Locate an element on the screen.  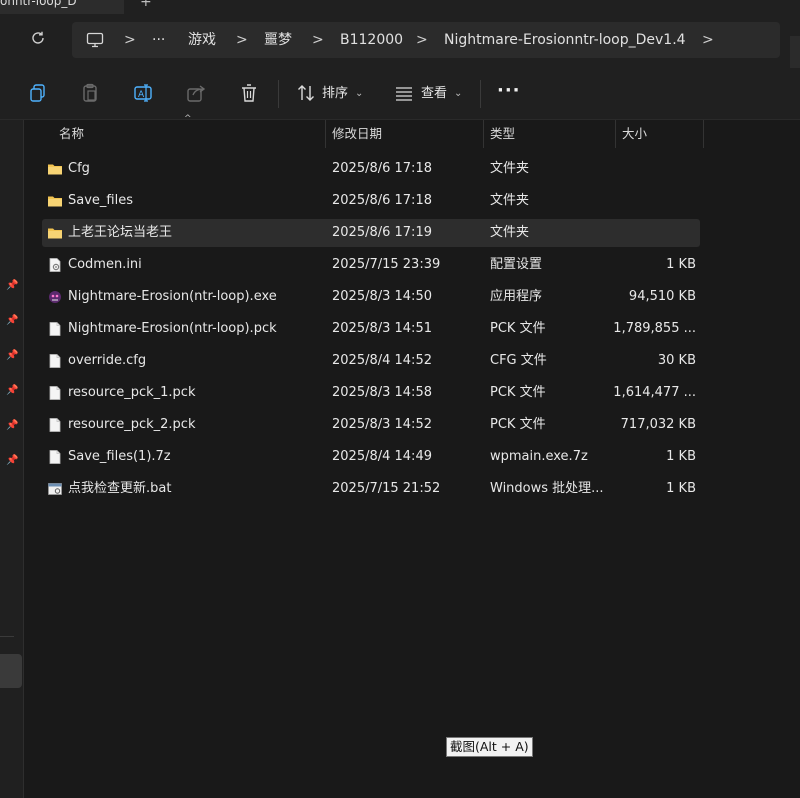
column-header-type: 类型 is located at coordinates (502, 134).